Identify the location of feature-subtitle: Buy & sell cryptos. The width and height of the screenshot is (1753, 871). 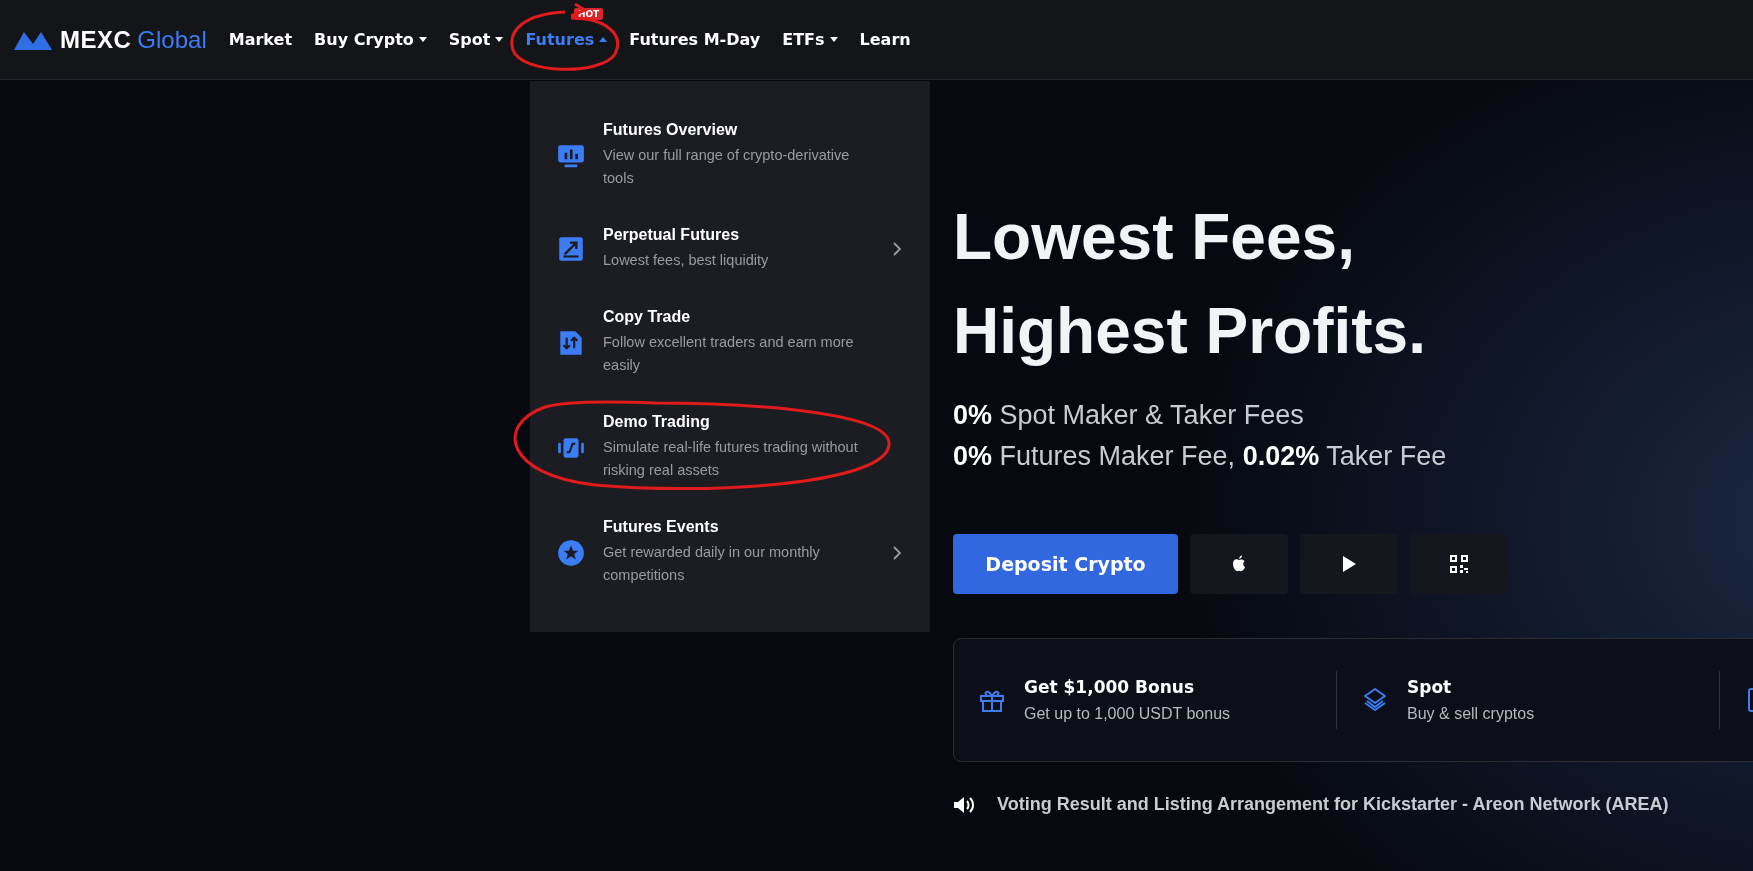
(1471, 714).